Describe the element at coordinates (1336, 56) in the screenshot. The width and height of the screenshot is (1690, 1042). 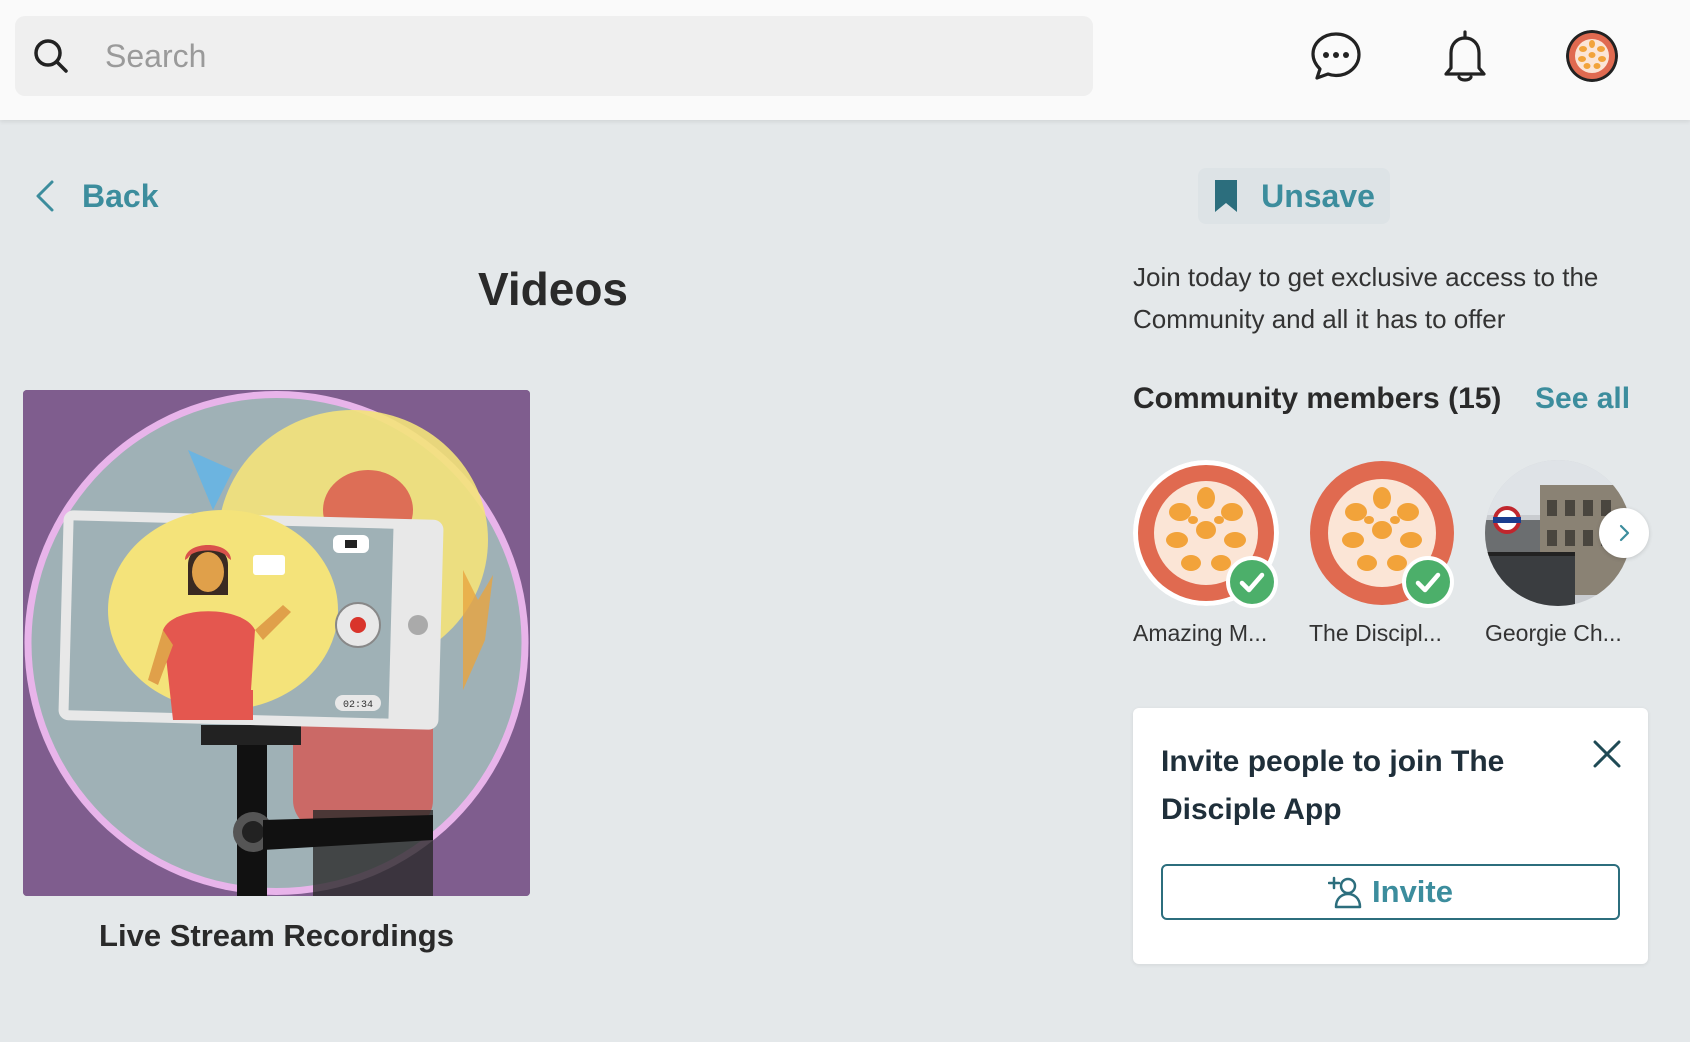
I see `chat-icon` at that location.